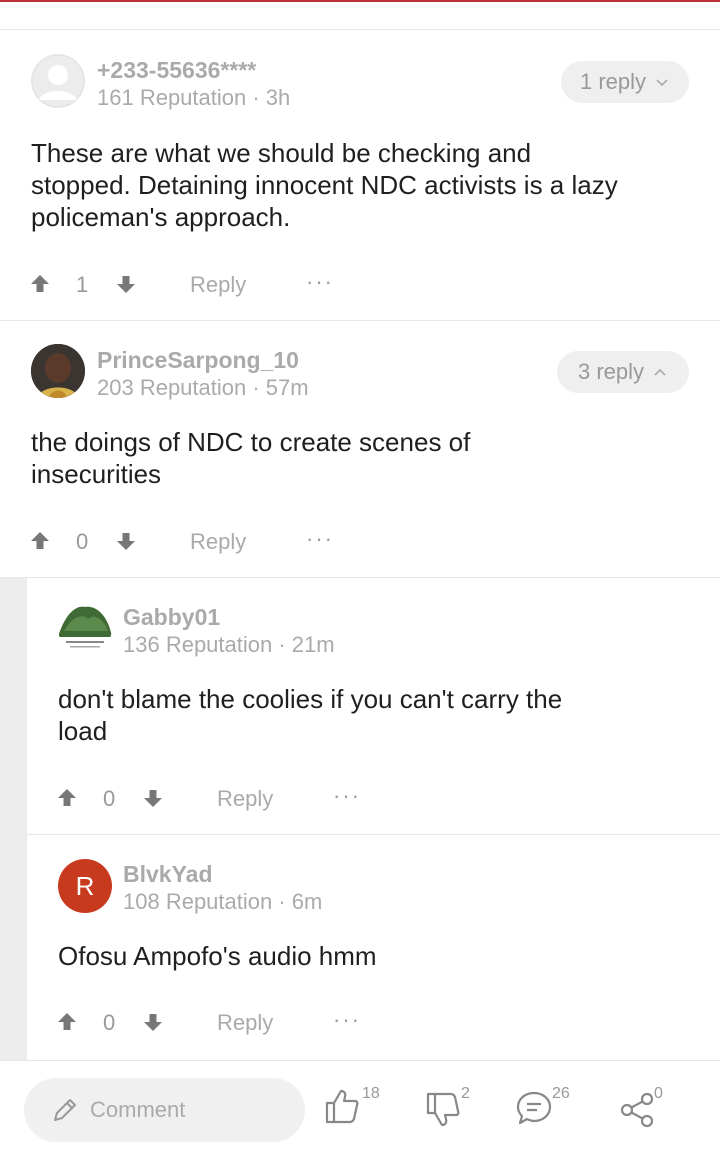  What do you see at coordinates (360, 15) in the screenshot?
I see `top-strip` at bounding box center [360, 15].